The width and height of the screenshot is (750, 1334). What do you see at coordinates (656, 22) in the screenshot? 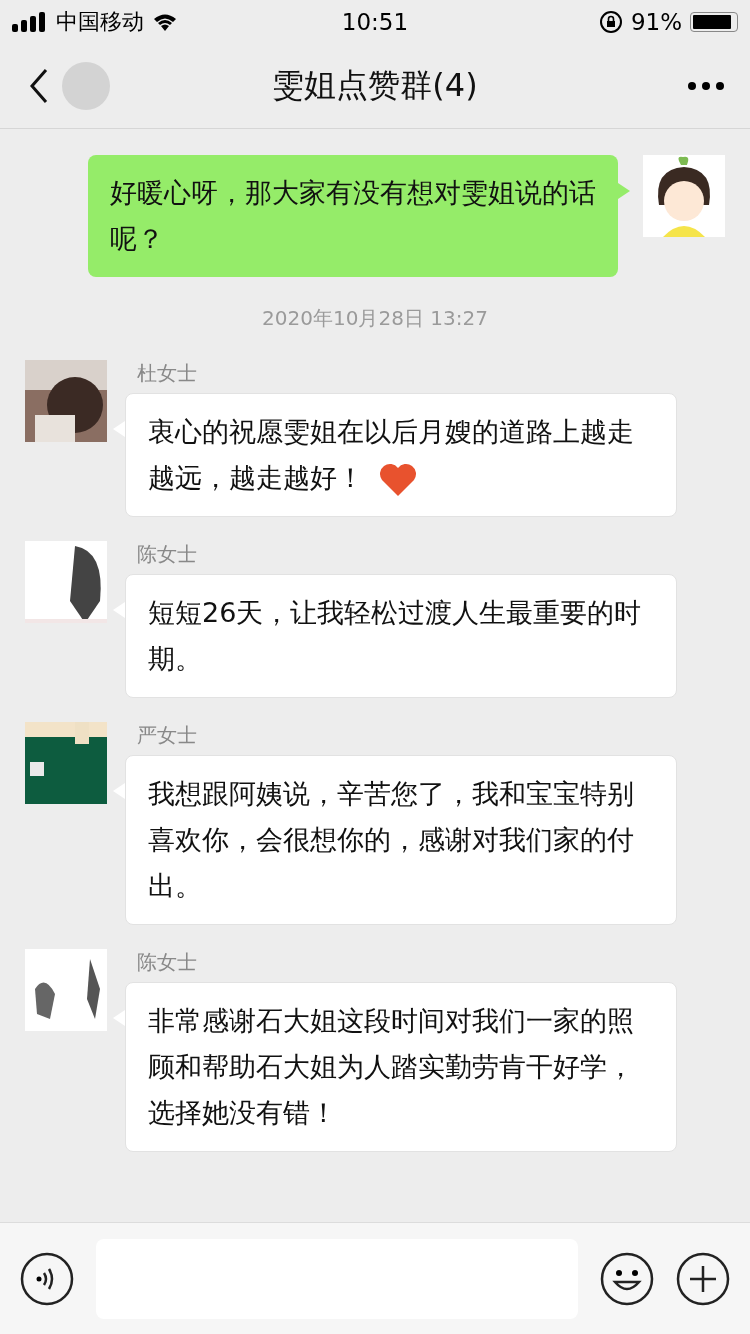
I see `battery-percentage: 91%` at bounding box center [656, 22].